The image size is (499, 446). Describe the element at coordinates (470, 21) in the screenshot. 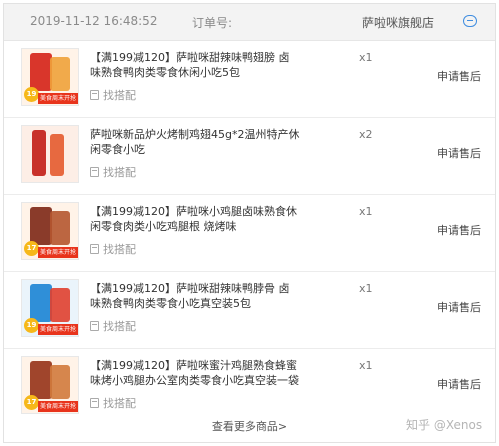

I see `chat-icon` at that location.